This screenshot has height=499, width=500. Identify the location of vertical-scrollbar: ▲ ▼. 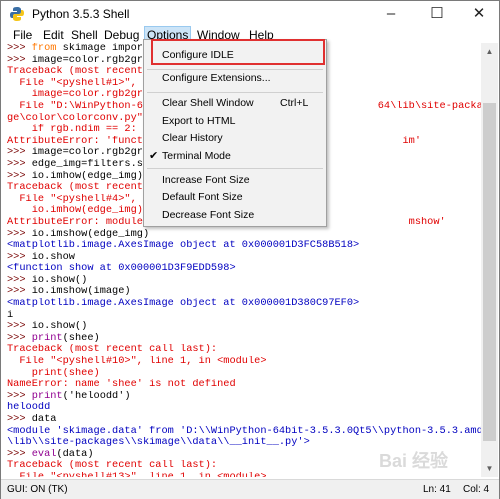
(489, 260).